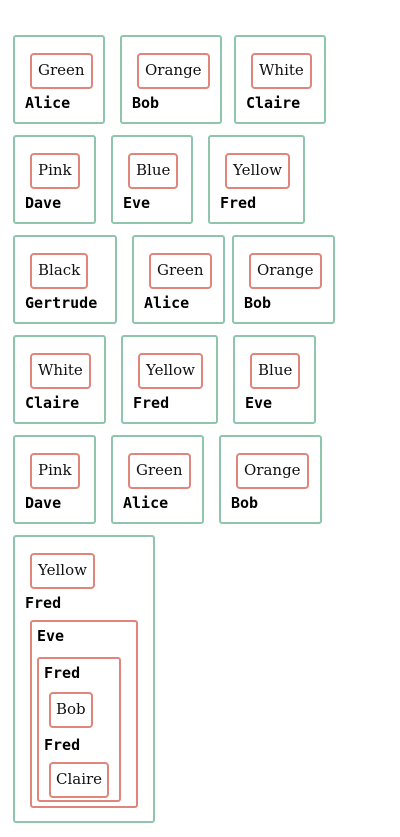  I want to click on color-tag: Claire, so click(79, 780).